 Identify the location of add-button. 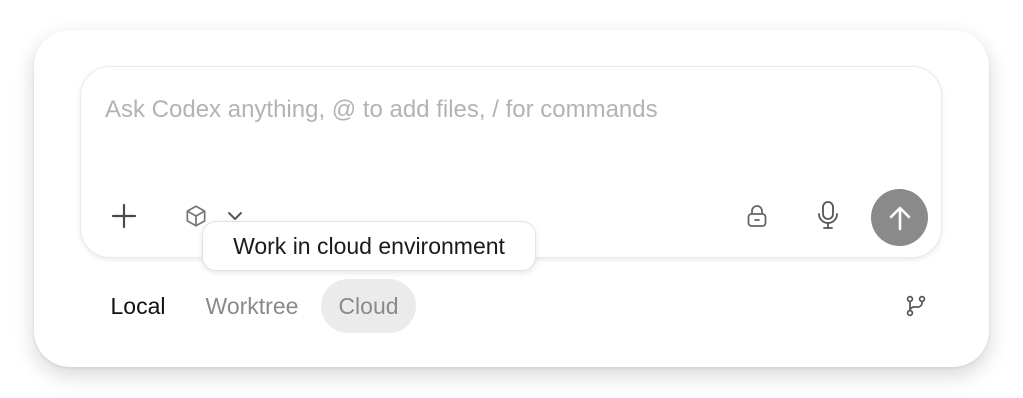
(124, 216).